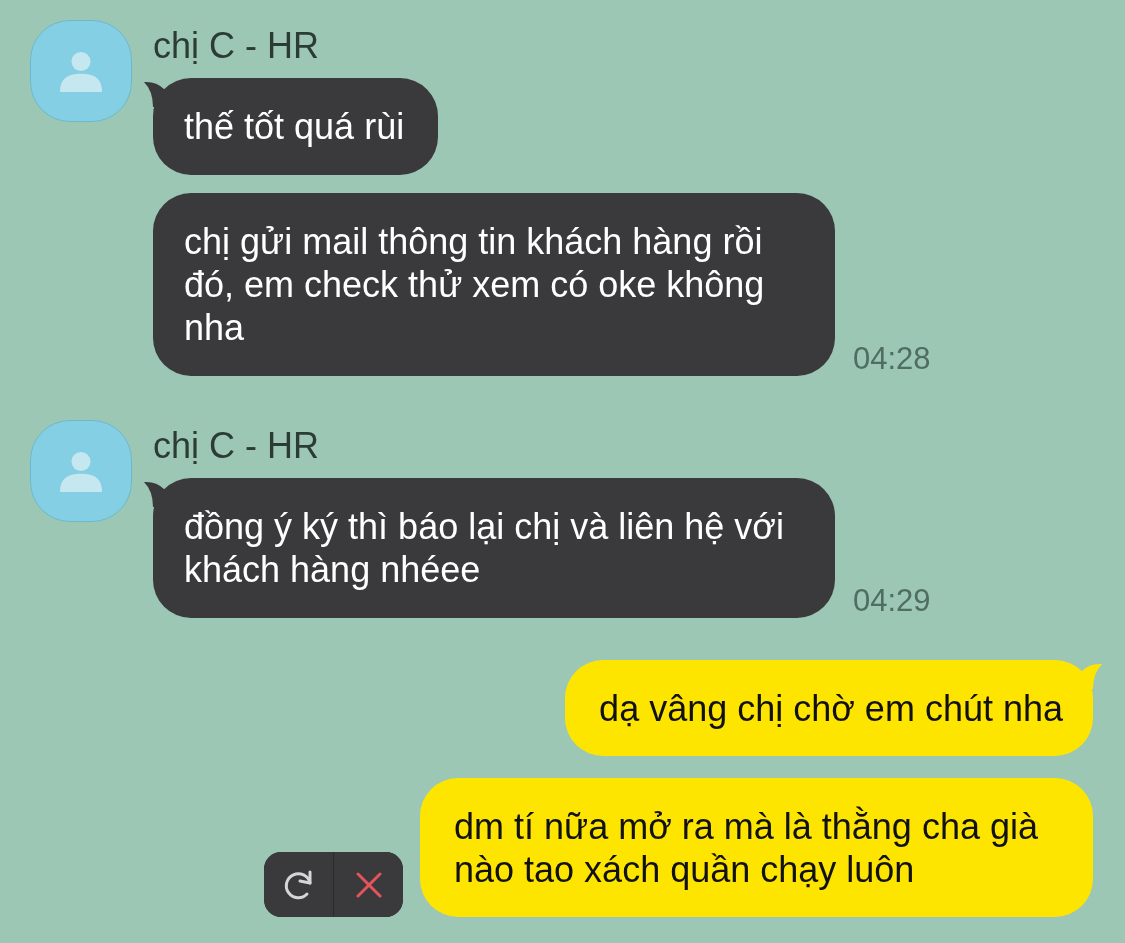 This screenshot has height=943, width=1125. I want to click on retry-button, so click(298, 884).